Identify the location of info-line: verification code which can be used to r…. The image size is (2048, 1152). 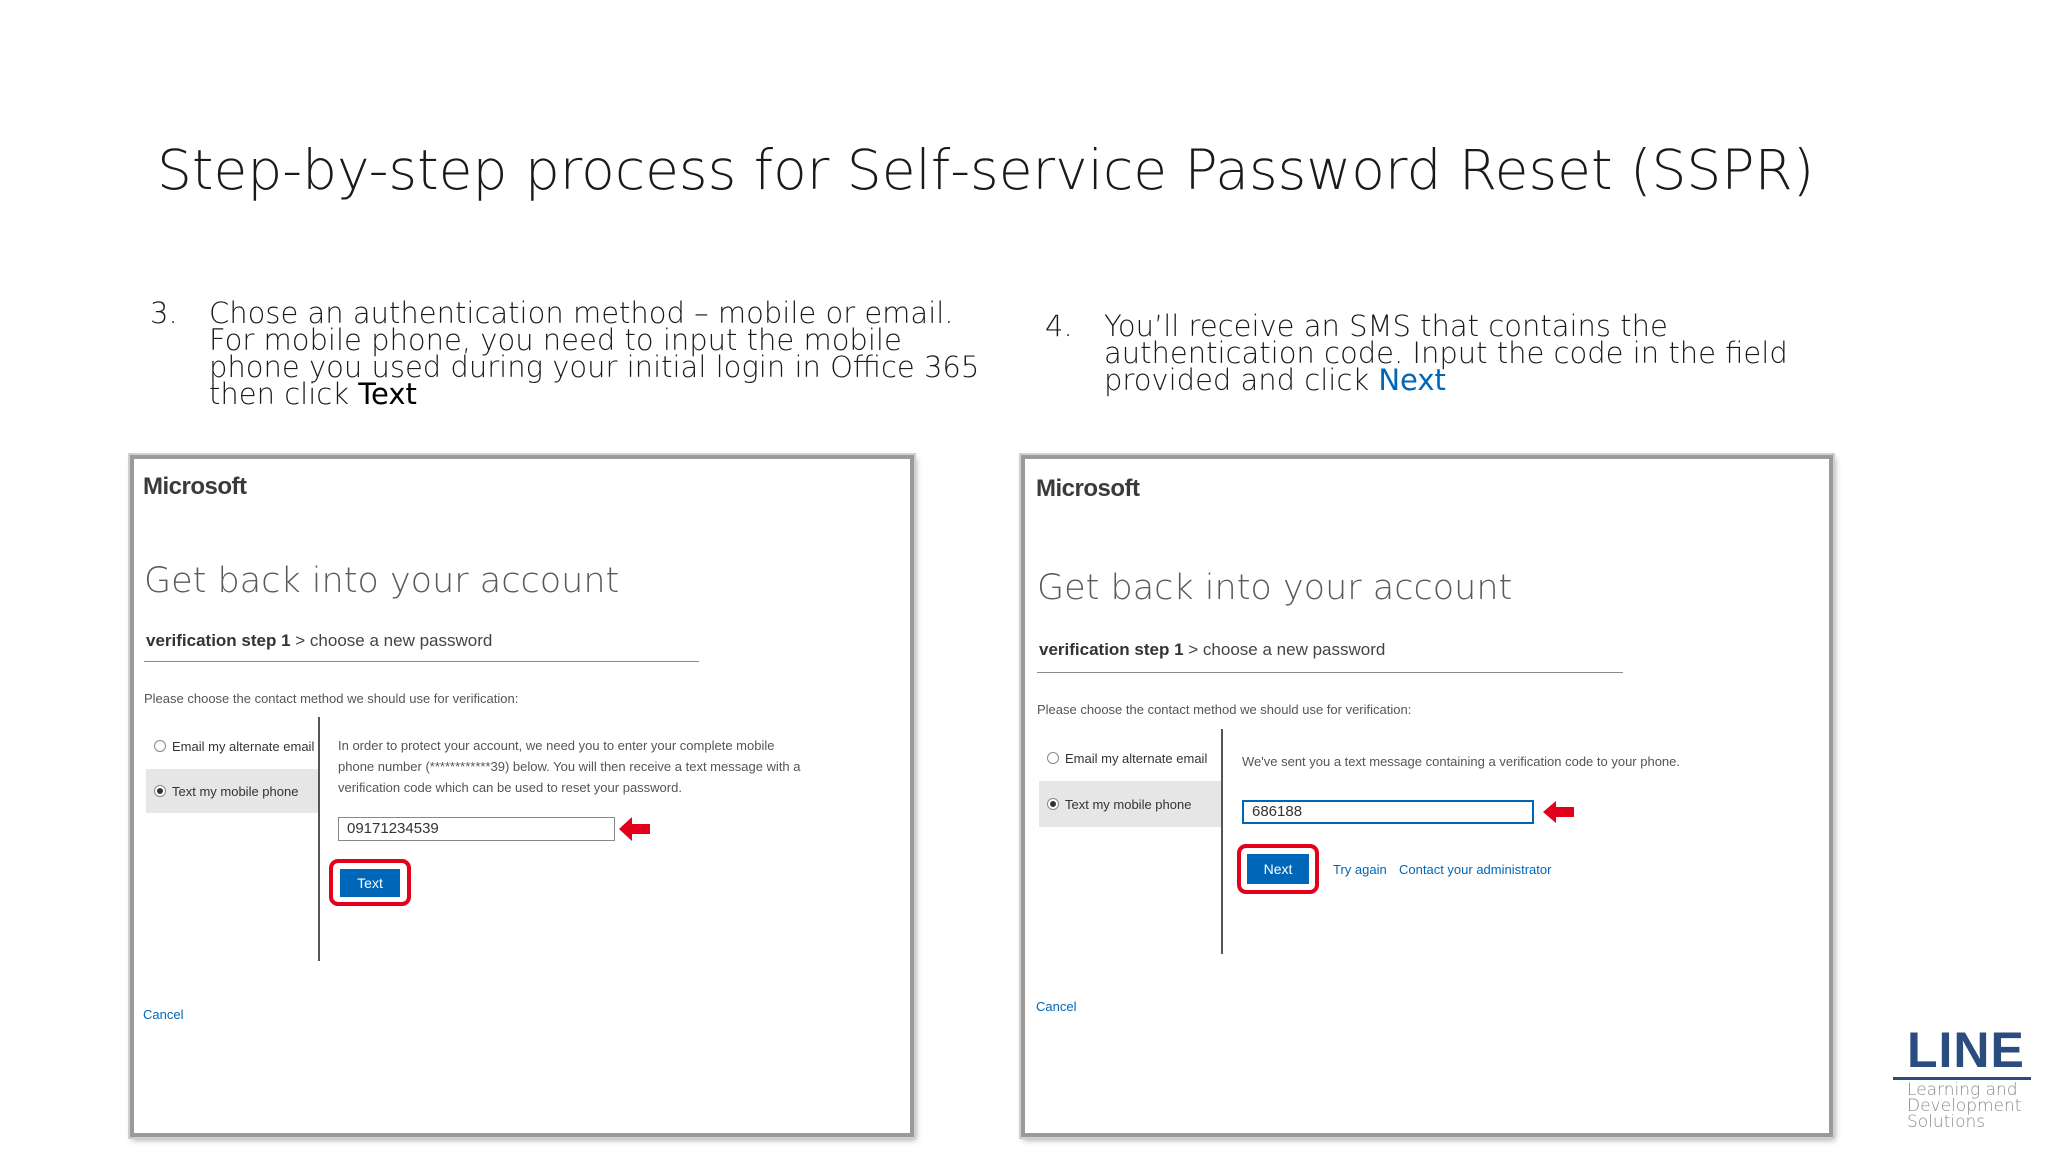
(510, 787).